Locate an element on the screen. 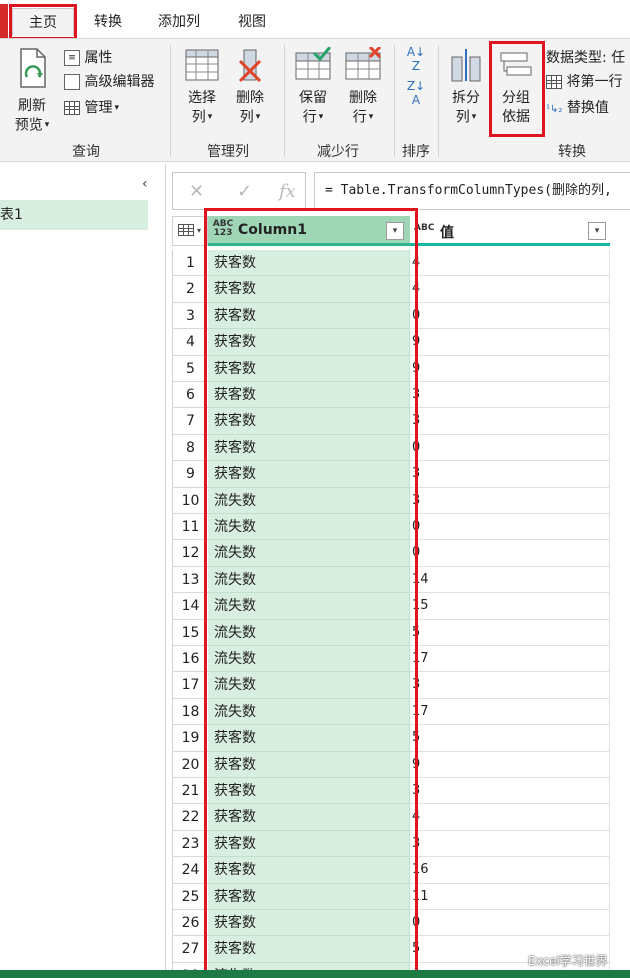 Image resolution: width=630 pixels, height=978 pixels. group-sort-label: 排序 is located at coordinates (416, 152).